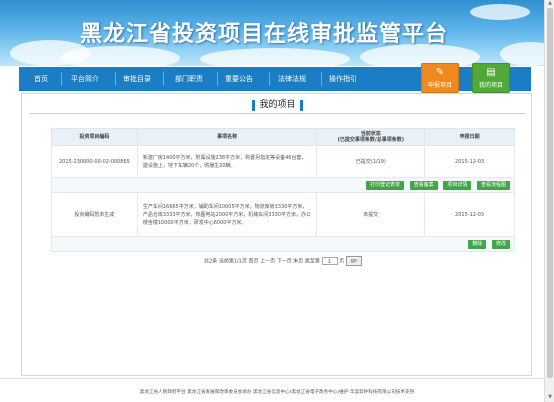 The height and width of the screenshot is (402, 554). Describe the element at coordinates (371, 161) in the screenshot. I see `project-status: 已提交(1/19)` at that location.